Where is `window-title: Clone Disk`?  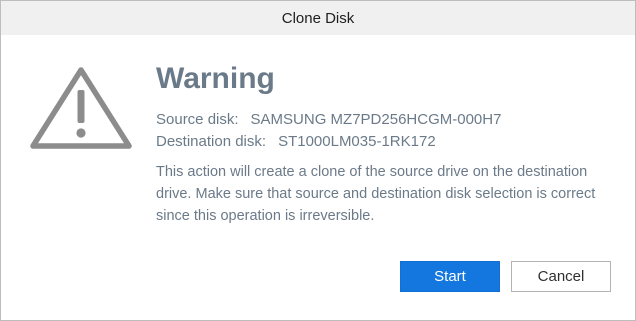 window-title: Clone Disk is located at coordinates (318, 18).